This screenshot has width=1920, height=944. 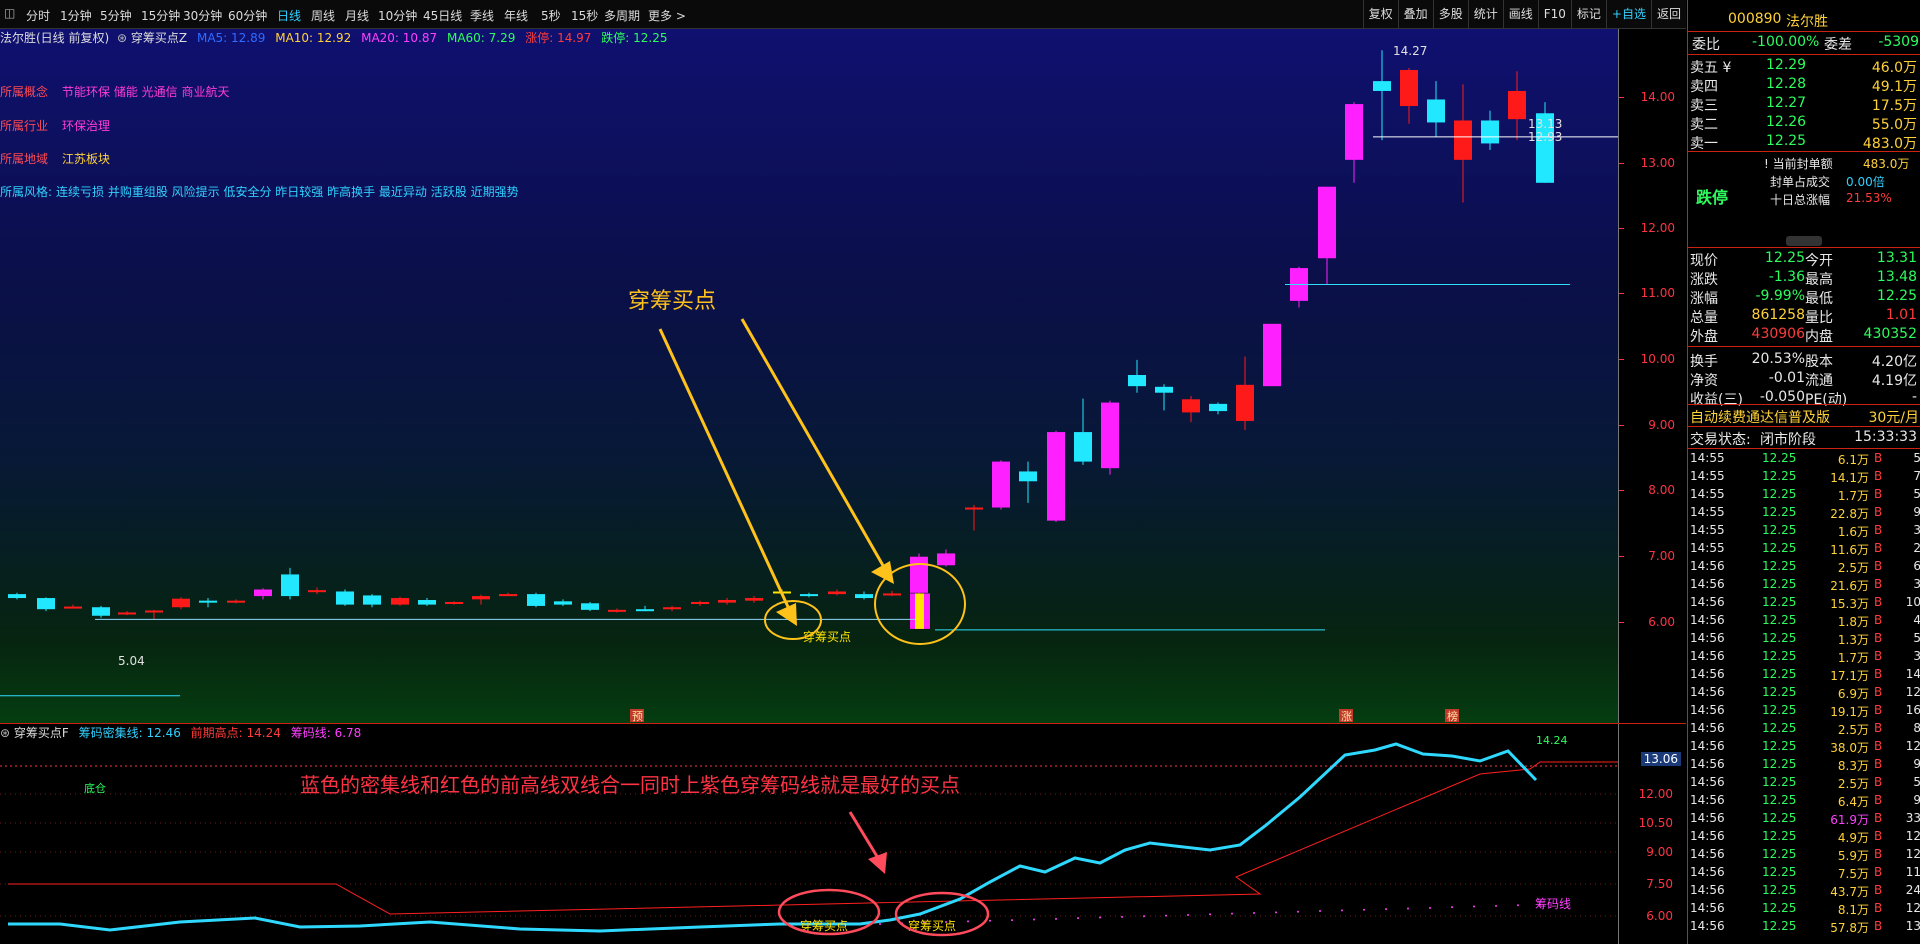 I want to click on period-tab: 多周期, so click(x=622, y=15).